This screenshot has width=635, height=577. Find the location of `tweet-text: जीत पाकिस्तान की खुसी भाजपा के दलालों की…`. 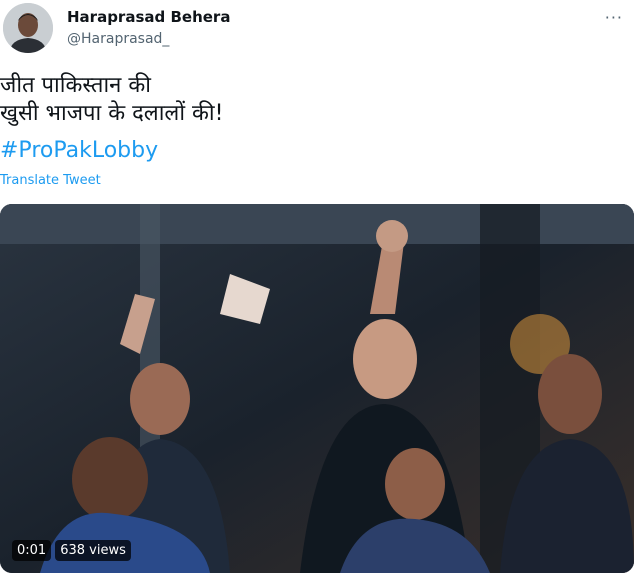

tweet-text: जीत पाकिस्तान की खुसी भाजपा के दलालों की… is located at coordinates (111, 100).